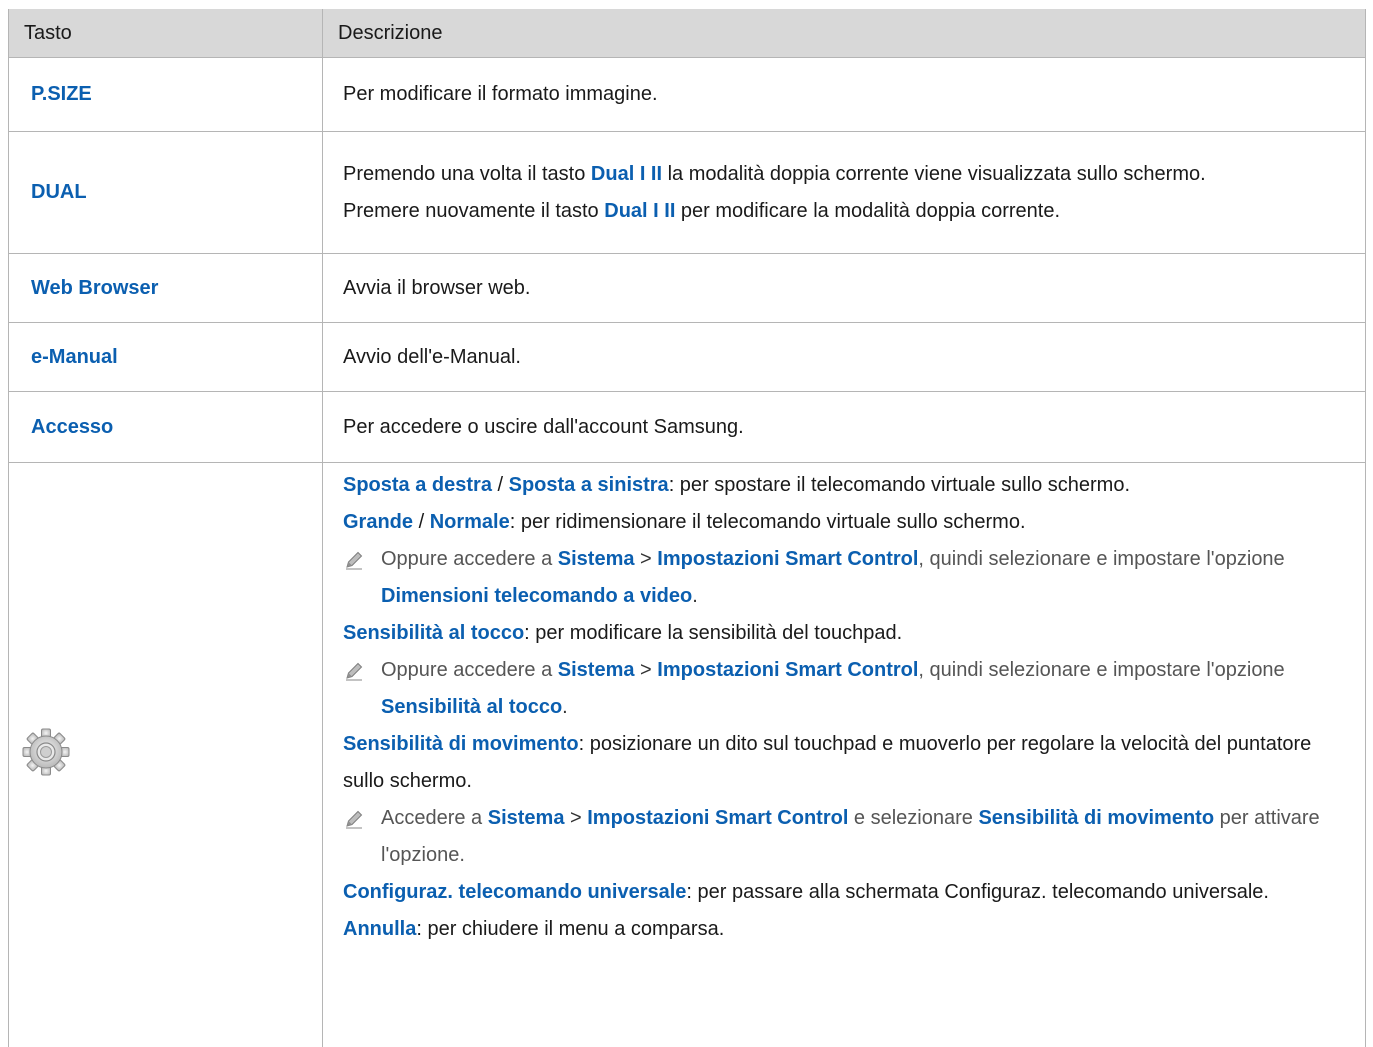 The image size is (1373, 1047). I want to click on table-row: e-Manual Avvio dell'e-Manual., so click(687, 357).